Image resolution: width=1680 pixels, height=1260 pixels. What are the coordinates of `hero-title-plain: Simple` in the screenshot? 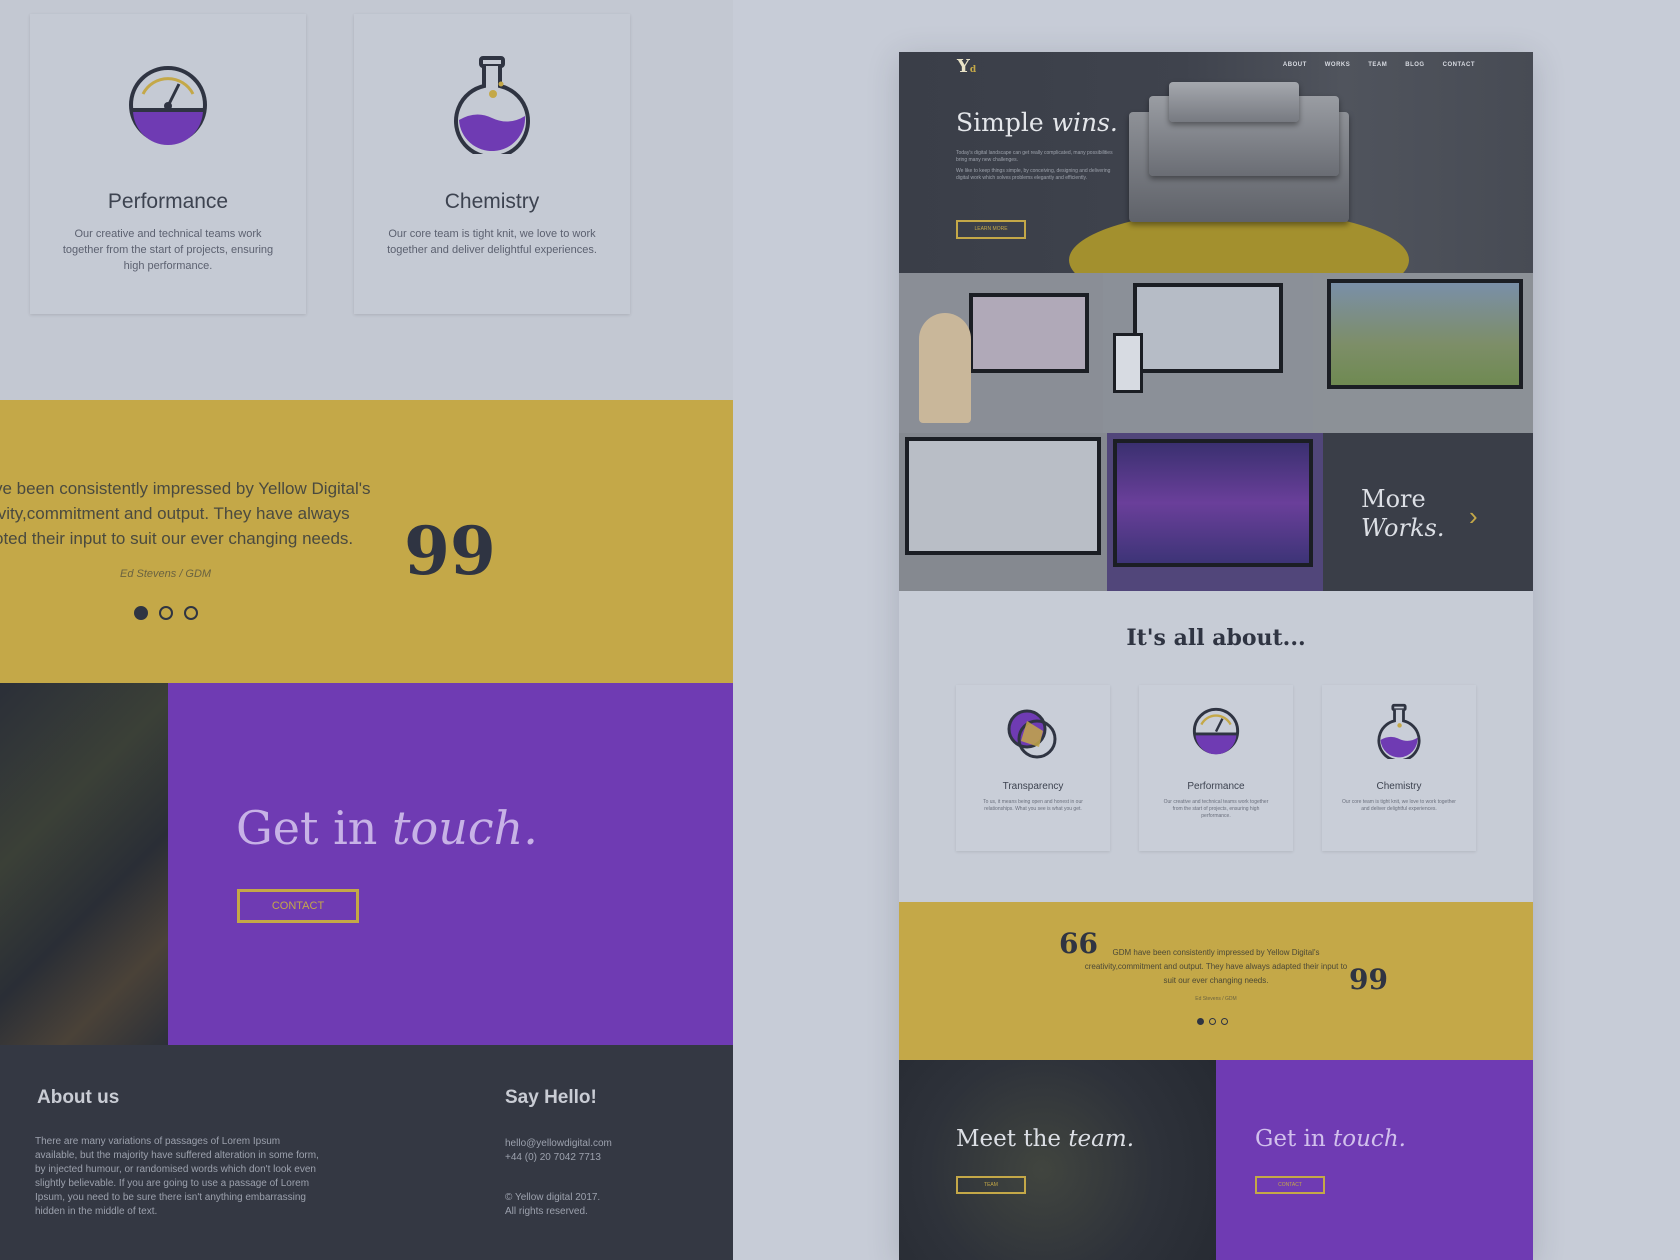 It's located at (1004, 122).